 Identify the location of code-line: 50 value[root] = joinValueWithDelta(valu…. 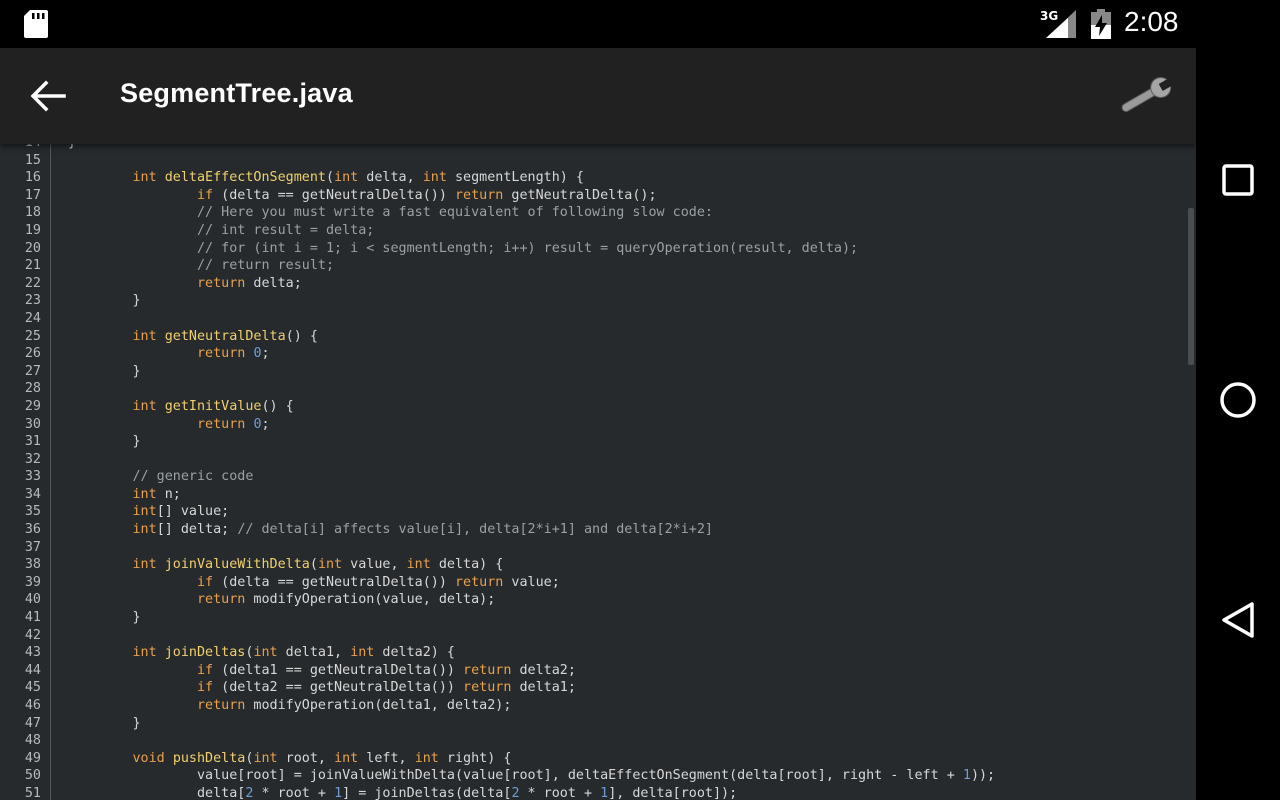
(593, 776).